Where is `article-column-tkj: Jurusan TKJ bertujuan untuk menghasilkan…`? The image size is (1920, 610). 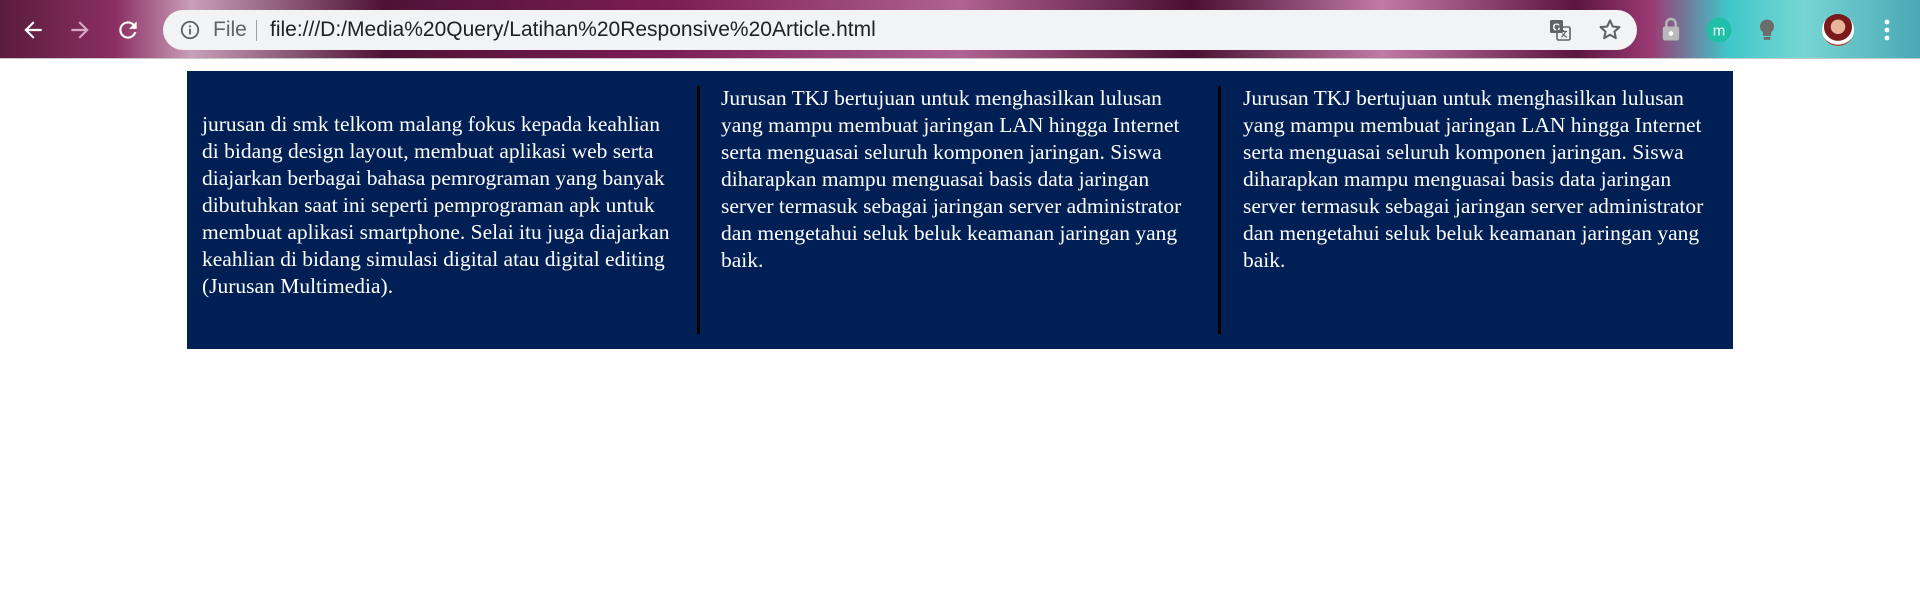 article-column-tkj: Jurusan TKJ bertujuan untuk menghasilkan… is located at coordinates (951, 179).